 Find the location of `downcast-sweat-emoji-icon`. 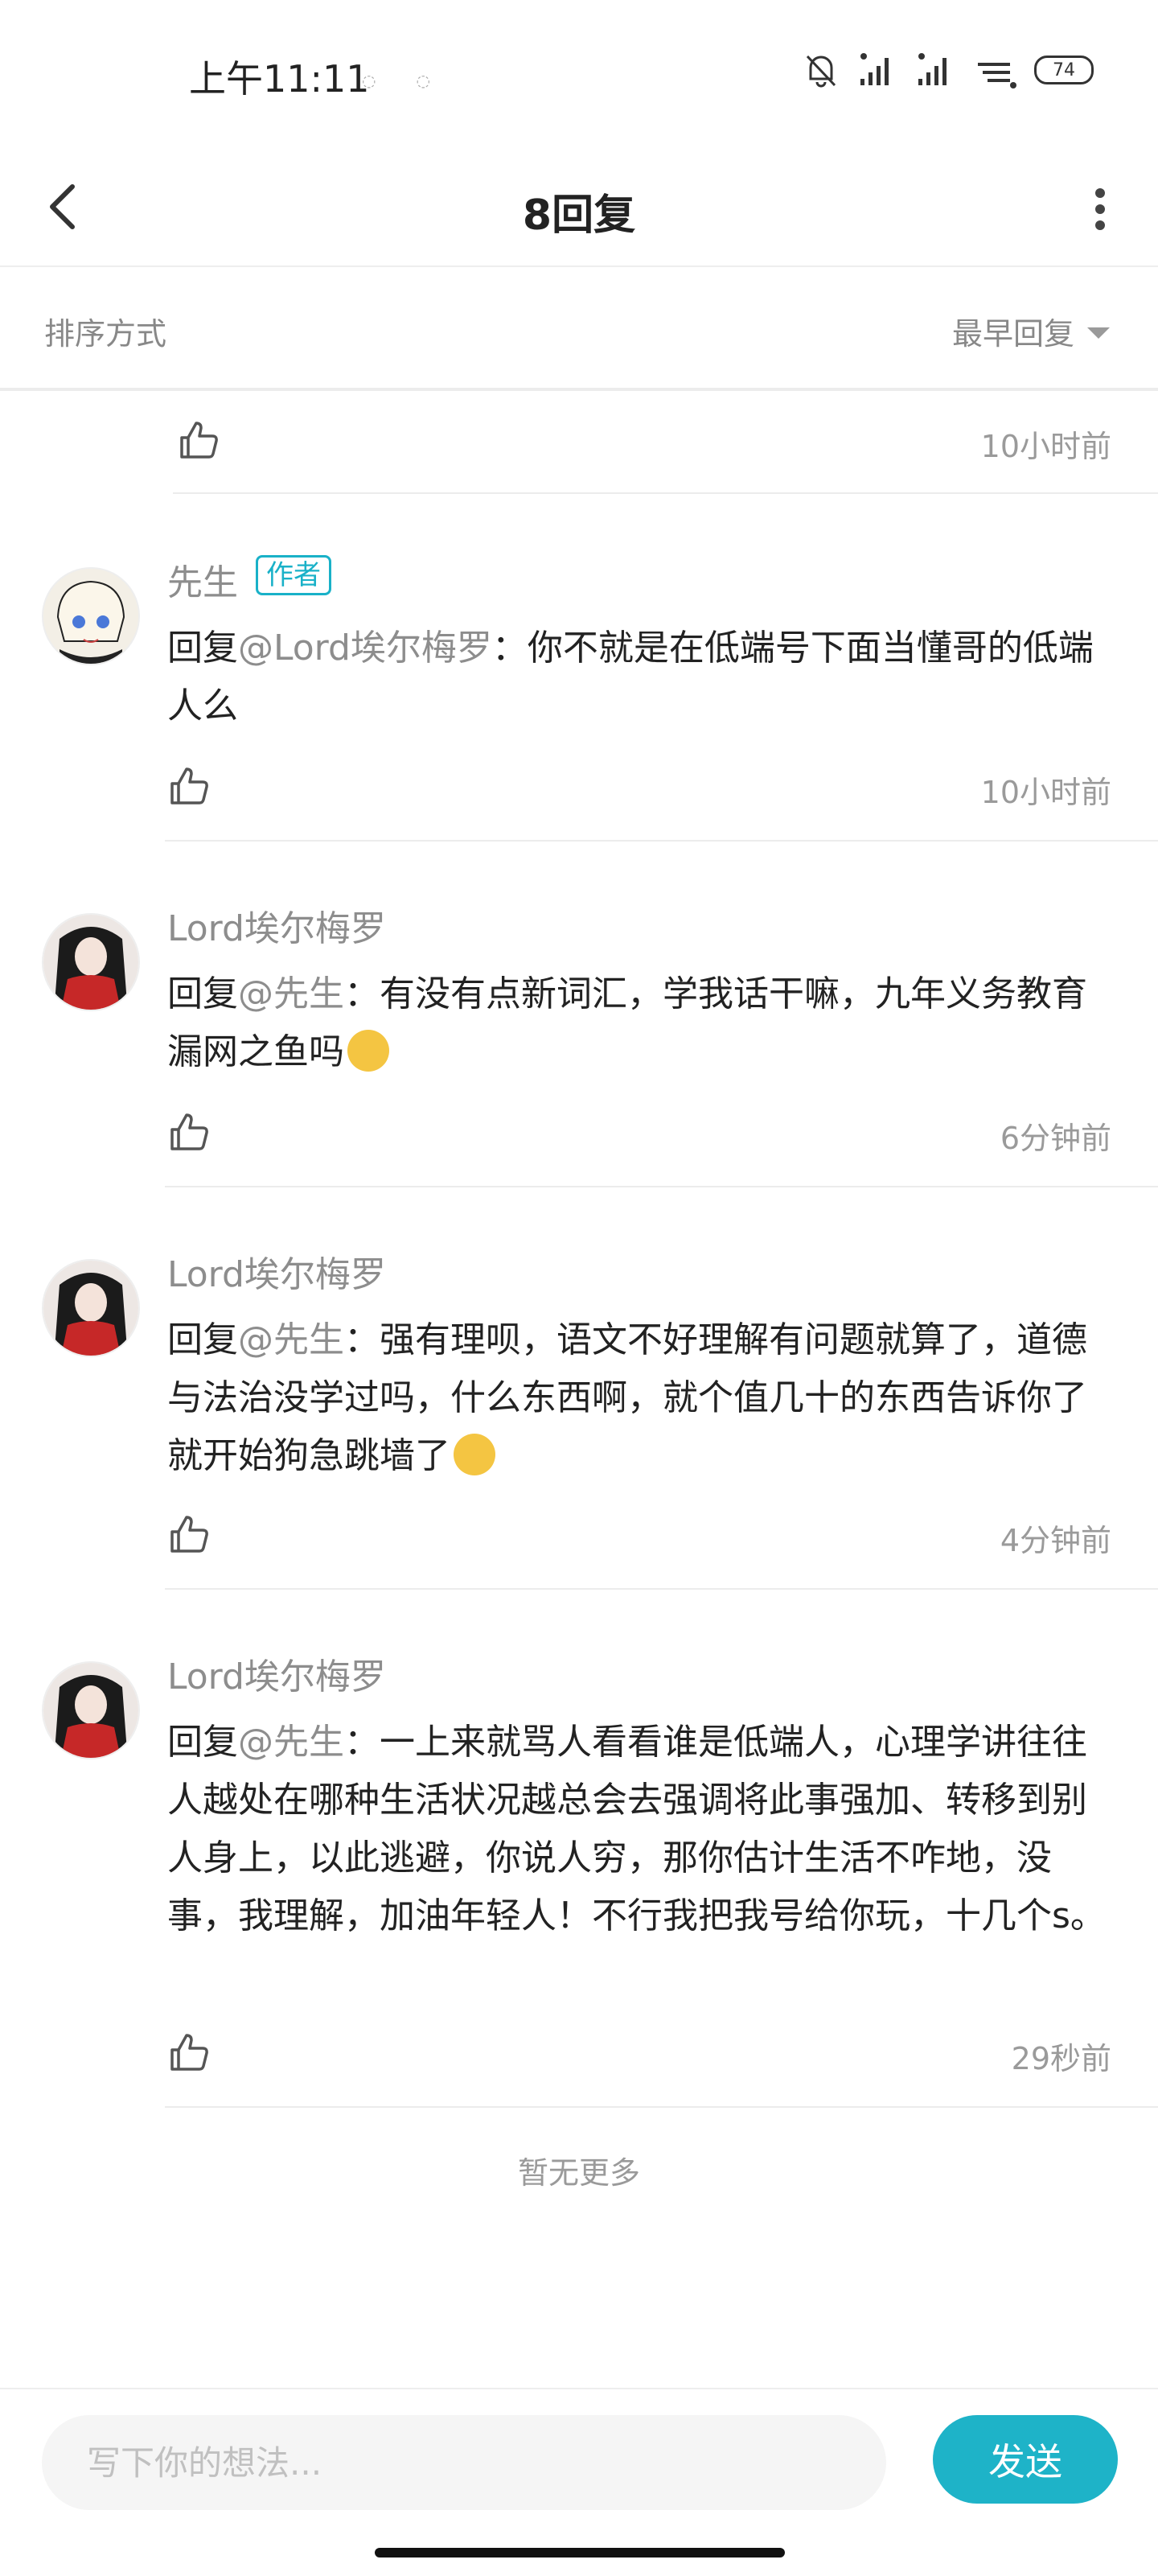

downcast-sweat-emoji-icon is located at coordinates (368, 1051).